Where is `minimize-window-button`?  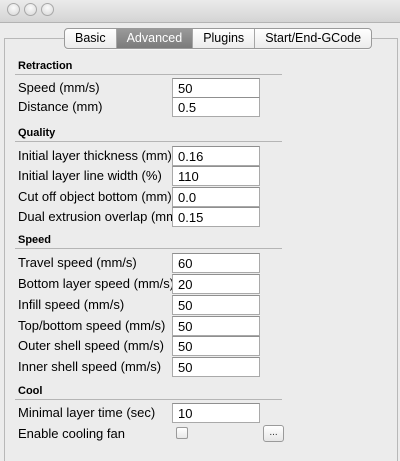 minimize-window-button is located at coordinates (30, 9).